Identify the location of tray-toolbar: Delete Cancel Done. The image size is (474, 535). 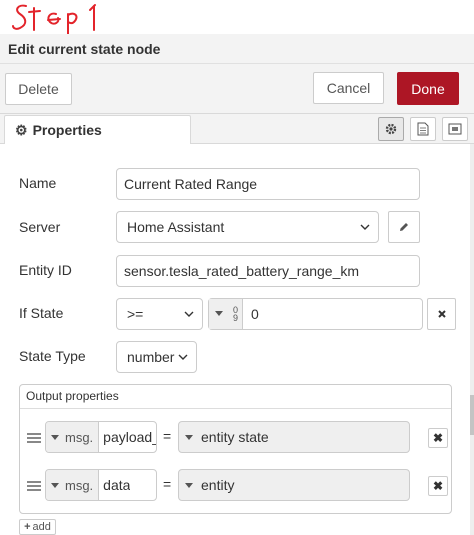
(237, 89).